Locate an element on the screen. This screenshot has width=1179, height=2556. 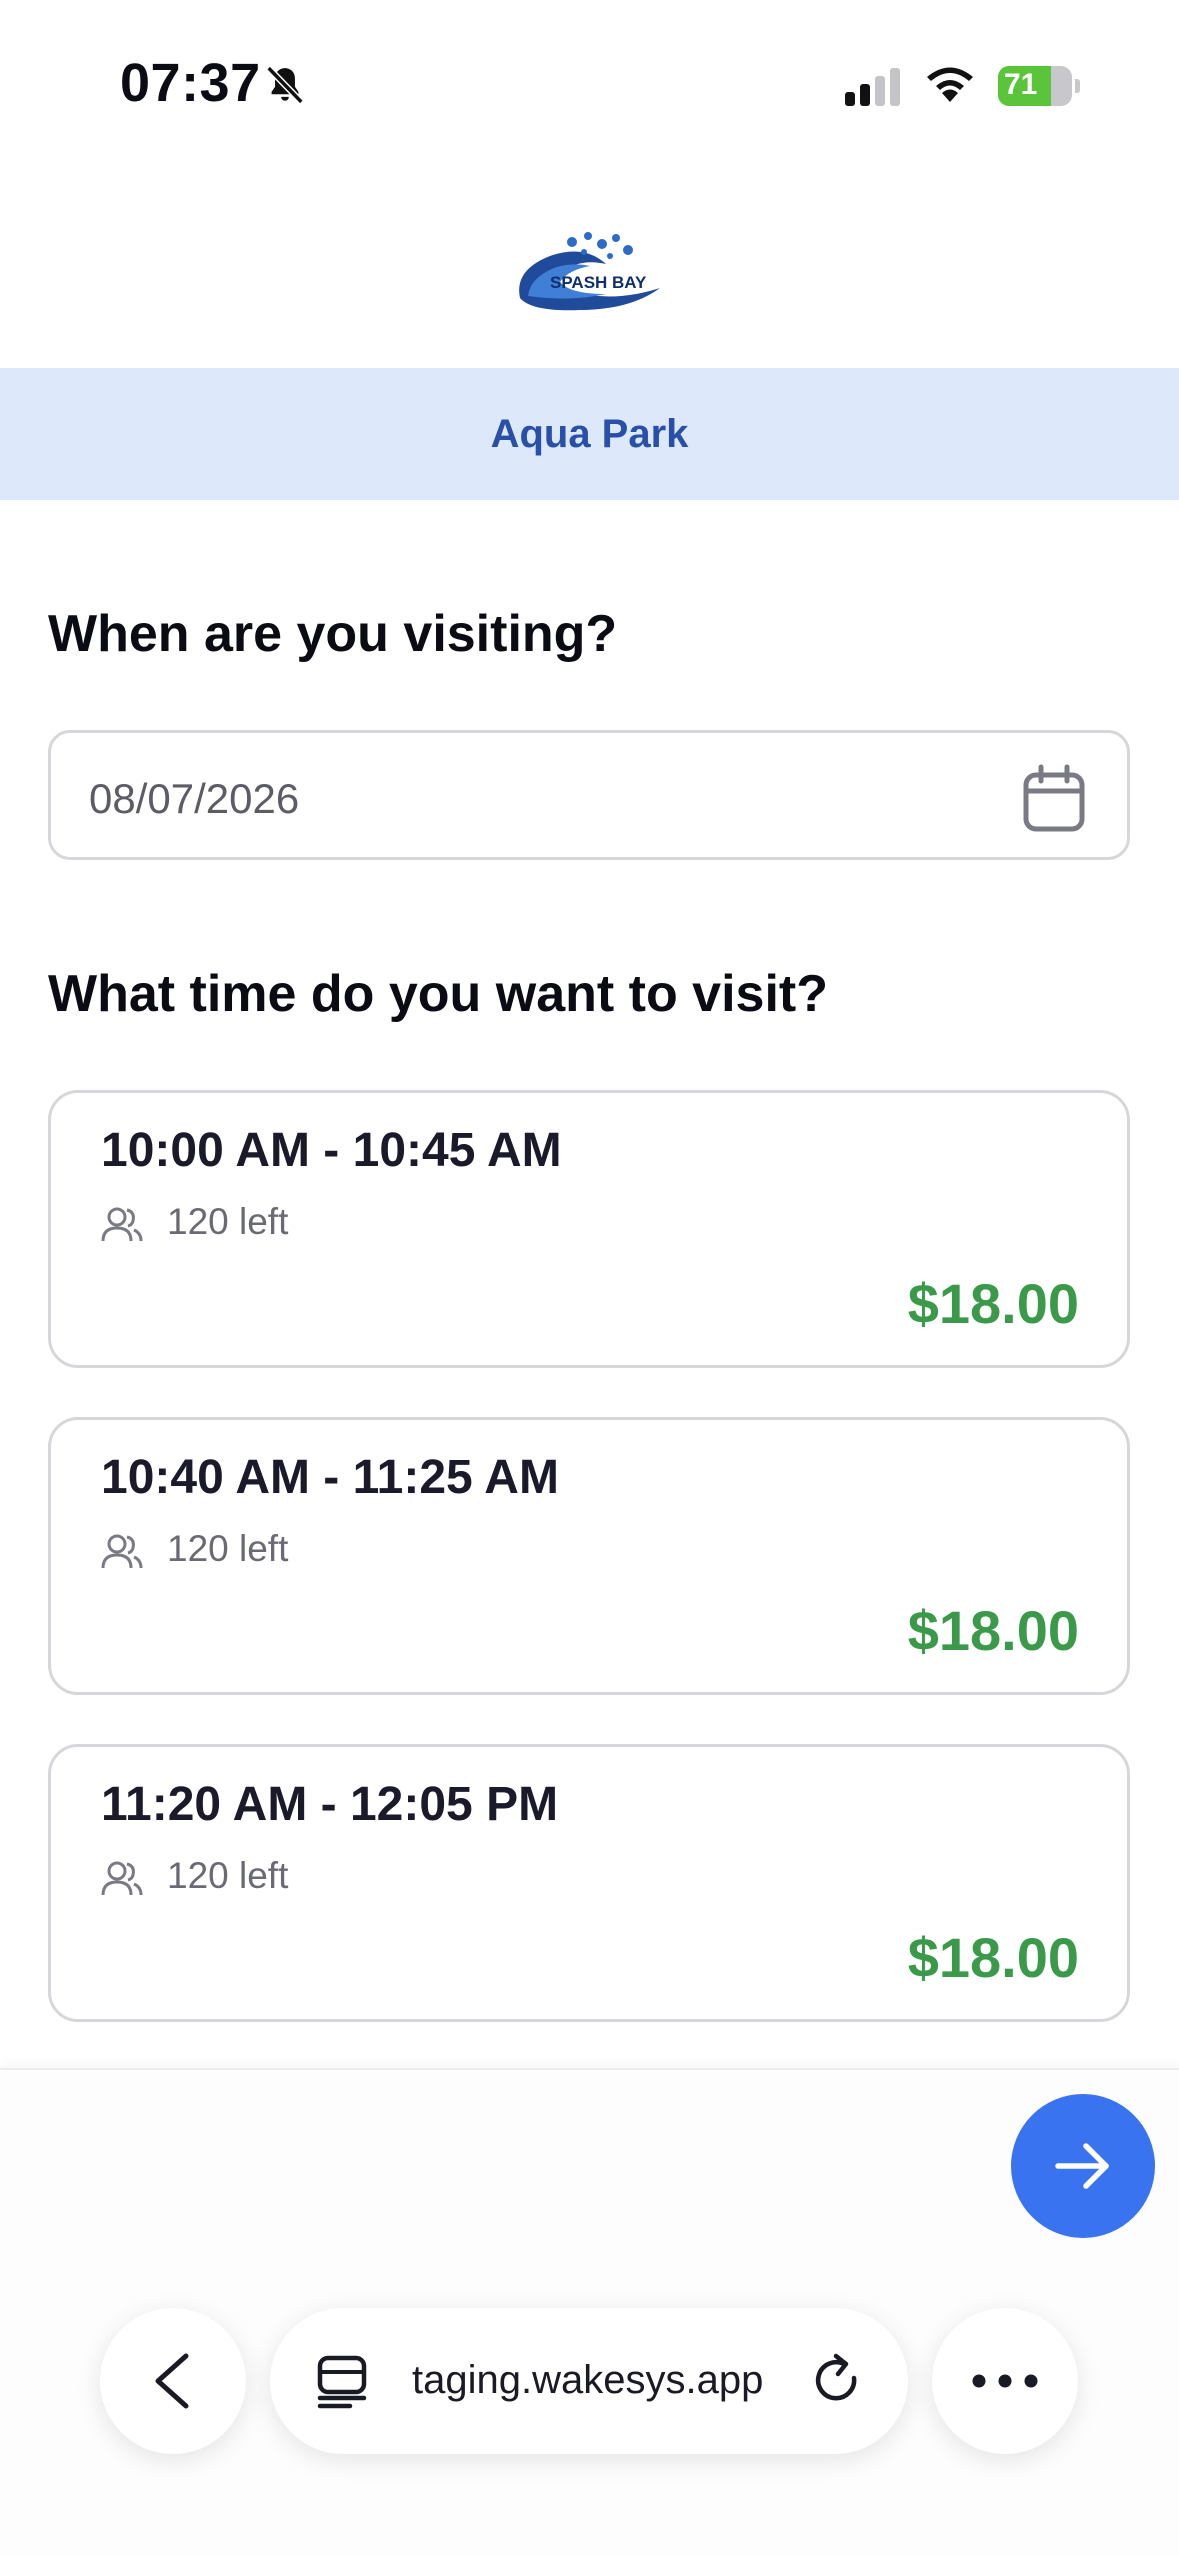
date-picker-field: 08/07/2026 is located at coordinates (589, 795).